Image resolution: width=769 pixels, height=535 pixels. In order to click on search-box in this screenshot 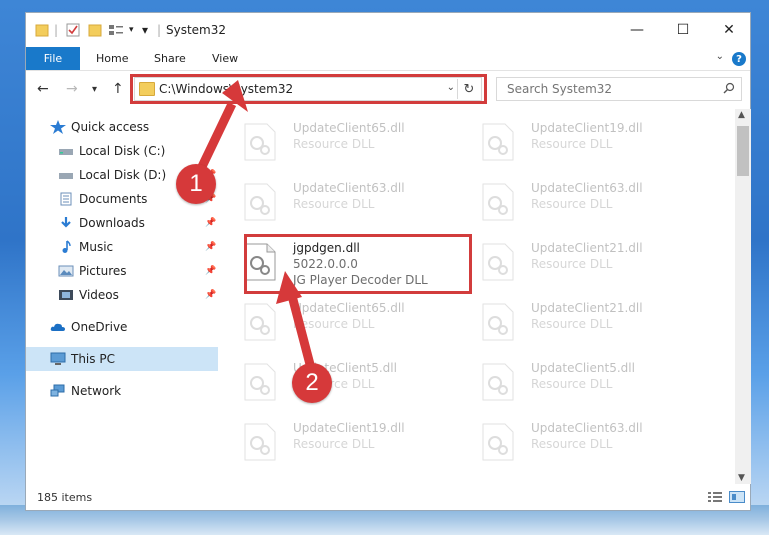, I will do `click(619, 89)`.